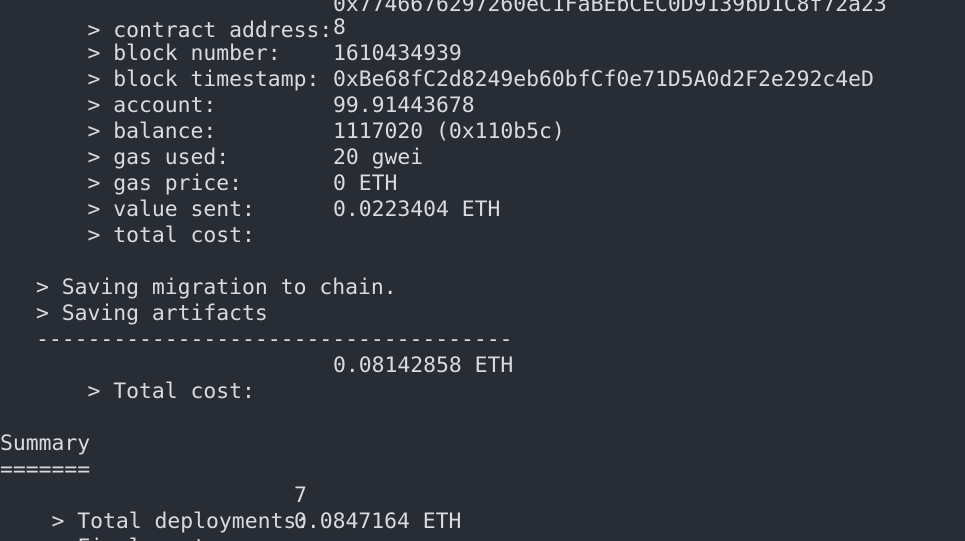  I want to click on detail-value: 1117020 (0x110b5c), so click(449, 131).